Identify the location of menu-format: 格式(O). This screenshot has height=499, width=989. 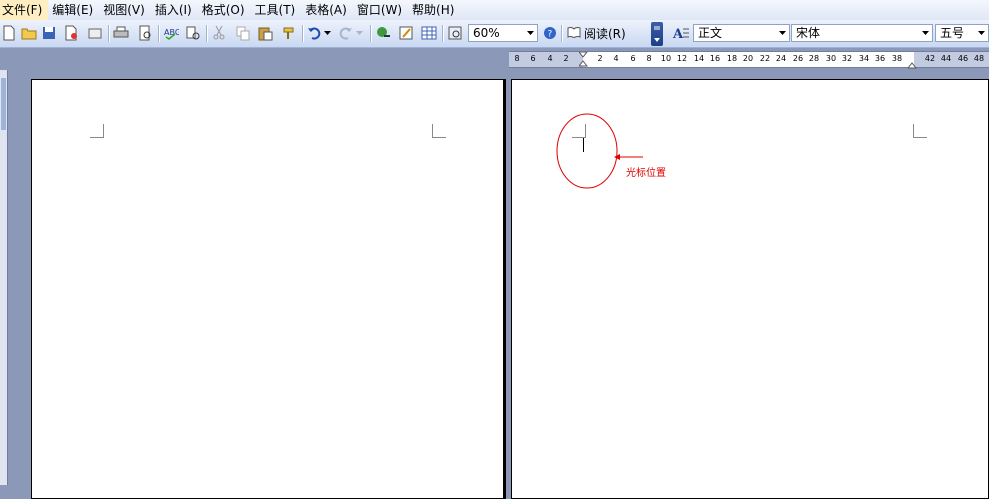
(224, 10).